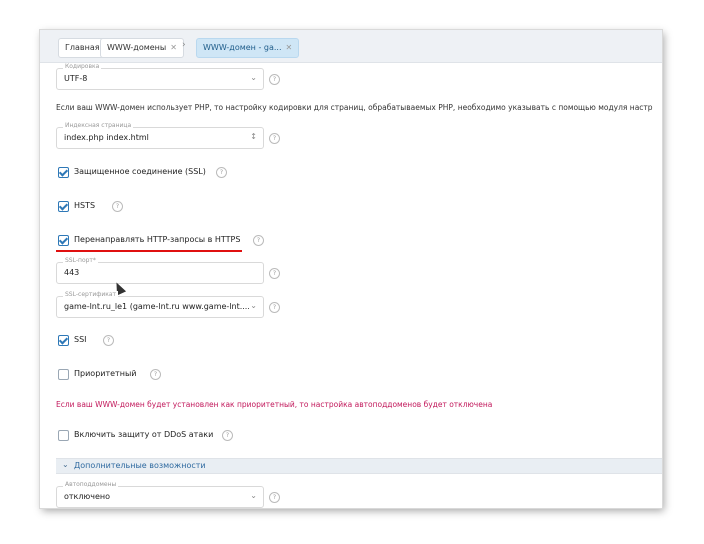 This screenshot has width=704, height=544. What do you see at coordinates (149, 251) in the screenshot?
I see `annotation-underline` at bounding box center [149, 251].